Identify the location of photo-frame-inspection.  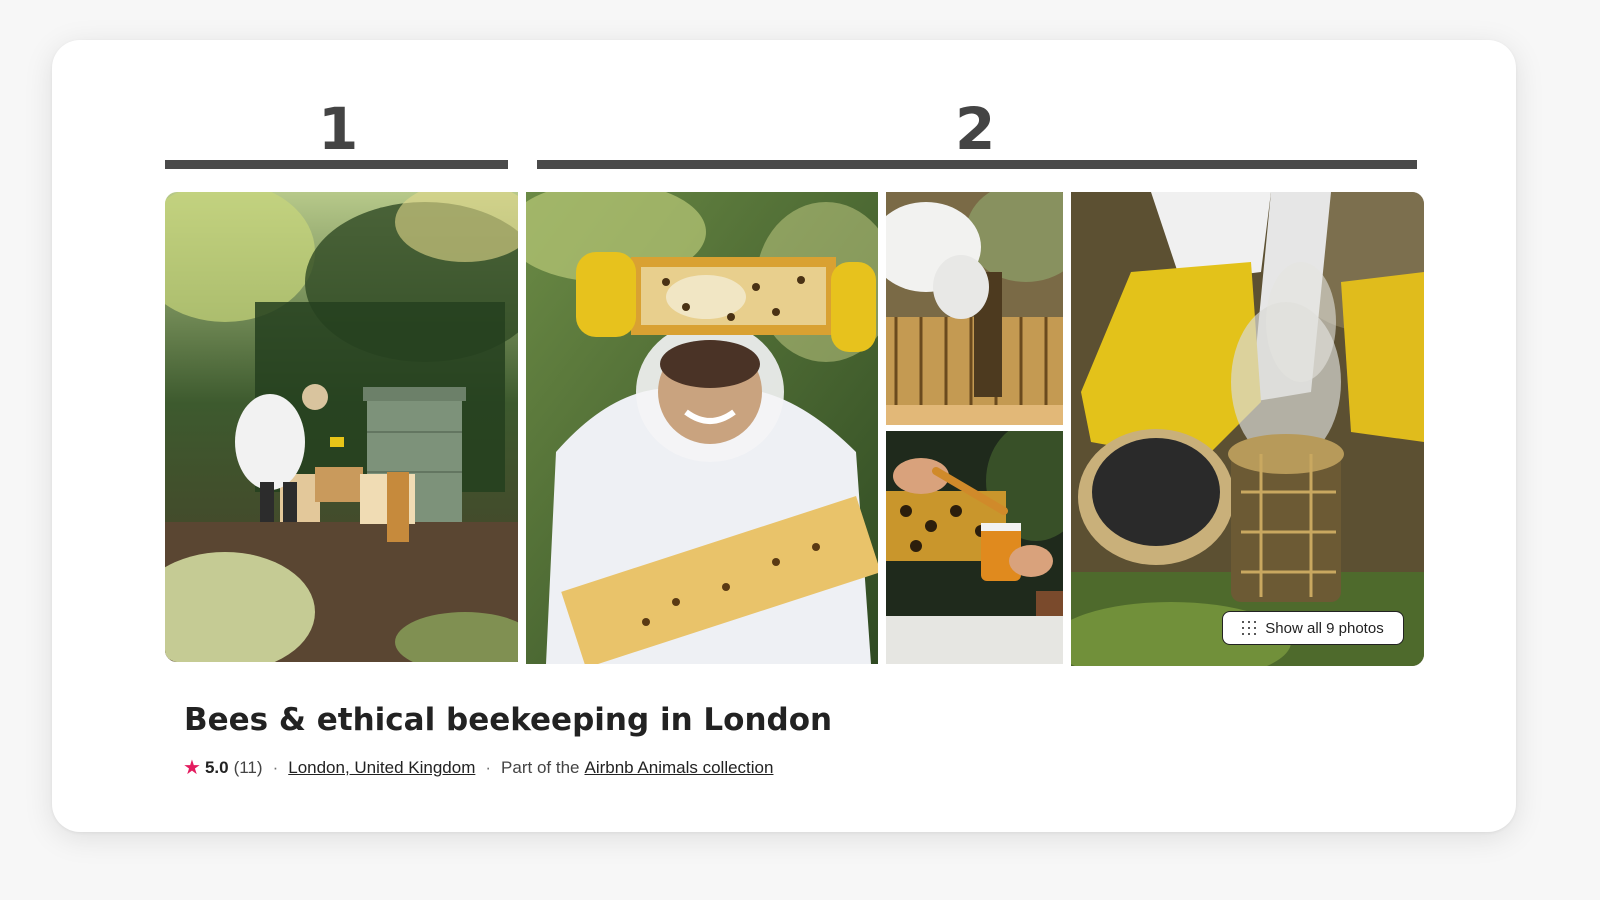
(974, 308).